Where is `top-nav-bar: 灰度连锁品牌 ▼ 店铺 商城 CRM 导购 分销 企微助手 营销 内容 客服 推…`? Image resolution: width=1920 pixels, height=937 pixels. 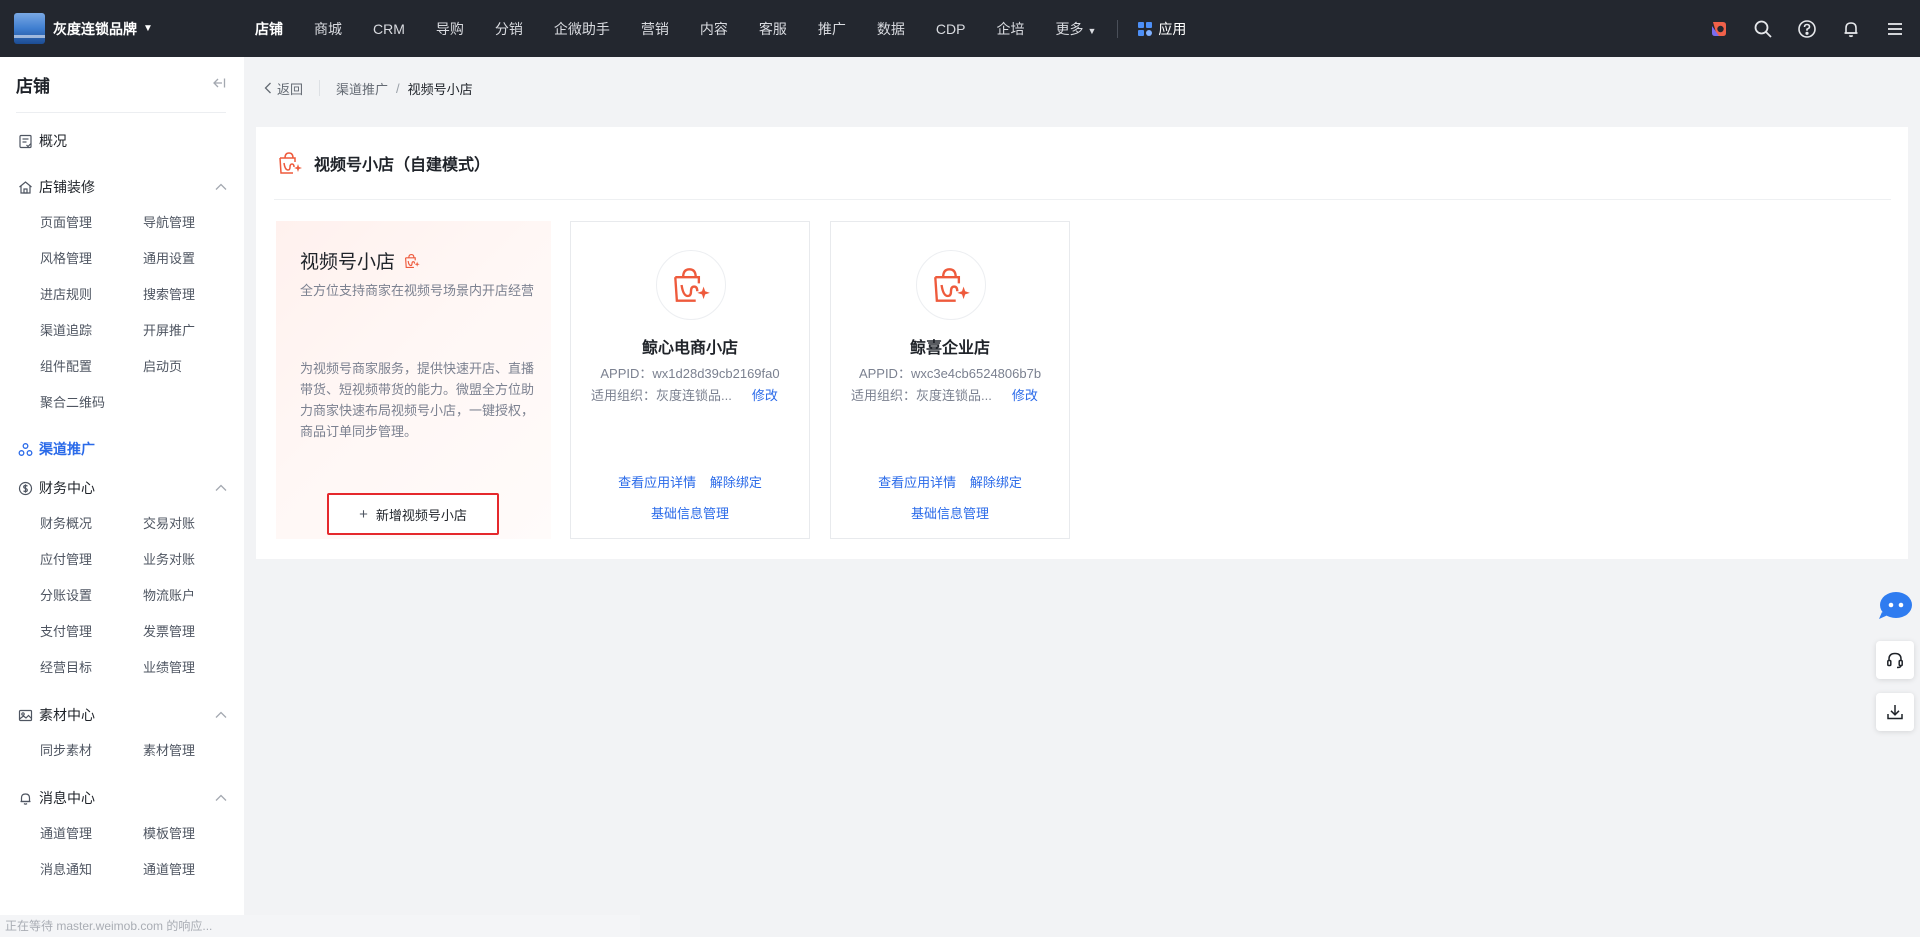
top-nav-bar: 灰度连锁品牌 ▼ 店铺 商城 CRM 导购 分销 企微助手 营销 内容 客服 推… is located at coordinates (960, 28).